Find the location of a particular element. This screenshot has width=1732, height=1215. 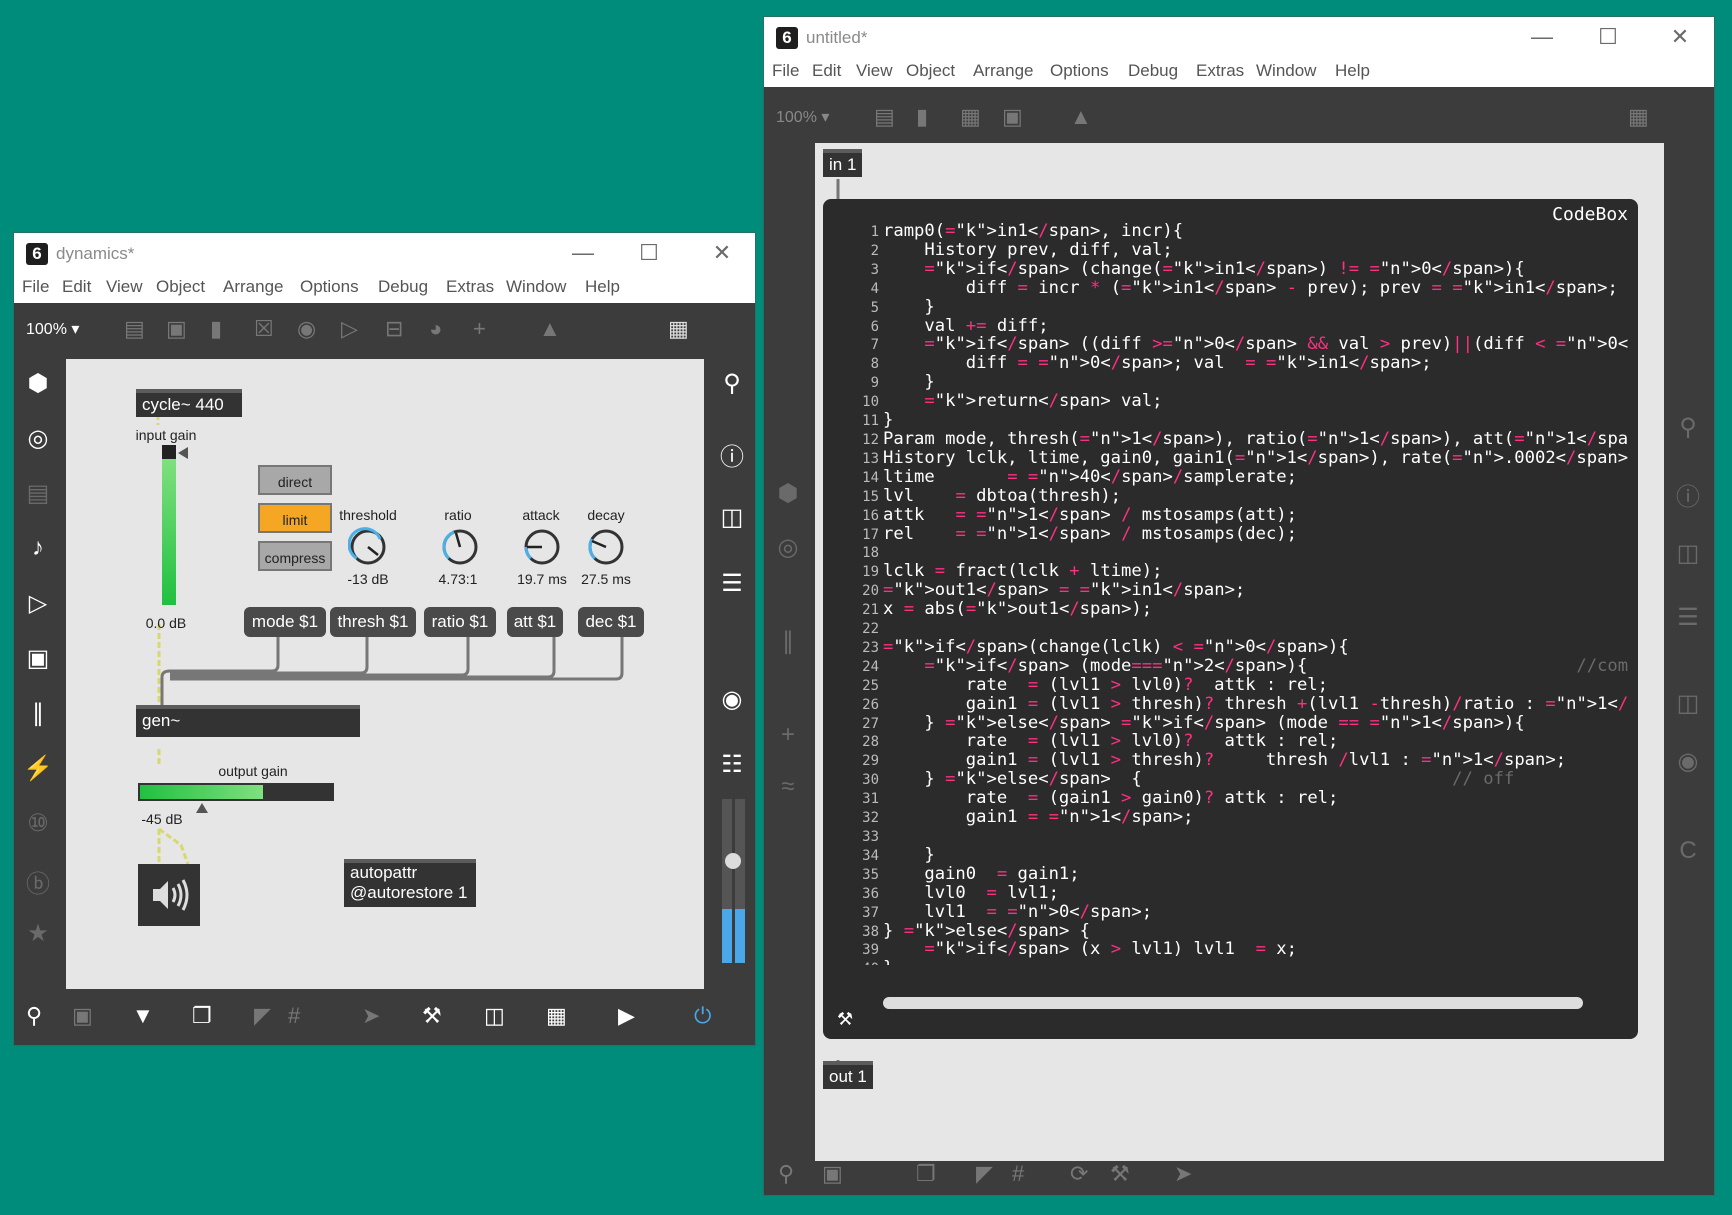

gen-object: gen~ is located at coordinates (248, 721).